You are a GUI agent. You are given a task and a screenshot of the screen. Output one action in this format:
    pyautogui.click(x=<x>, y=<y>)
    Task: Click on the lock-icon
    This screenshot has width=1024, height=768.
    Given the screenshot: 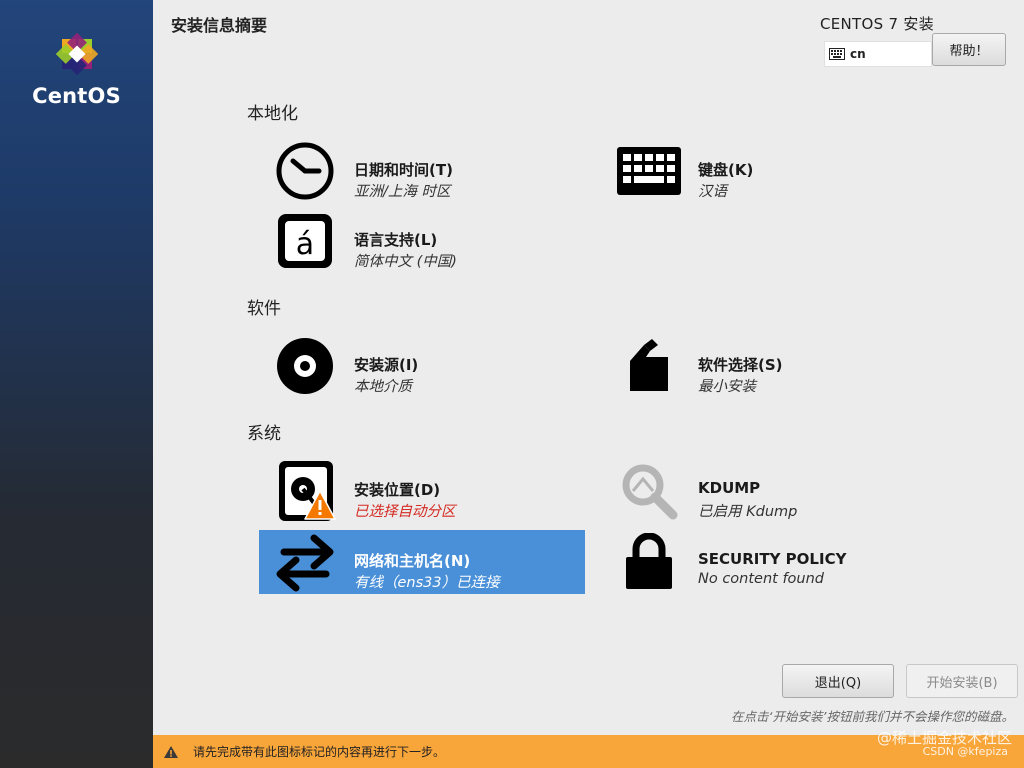 What is the action you would take?
    pyautogui.click(x=649, y=561)
    